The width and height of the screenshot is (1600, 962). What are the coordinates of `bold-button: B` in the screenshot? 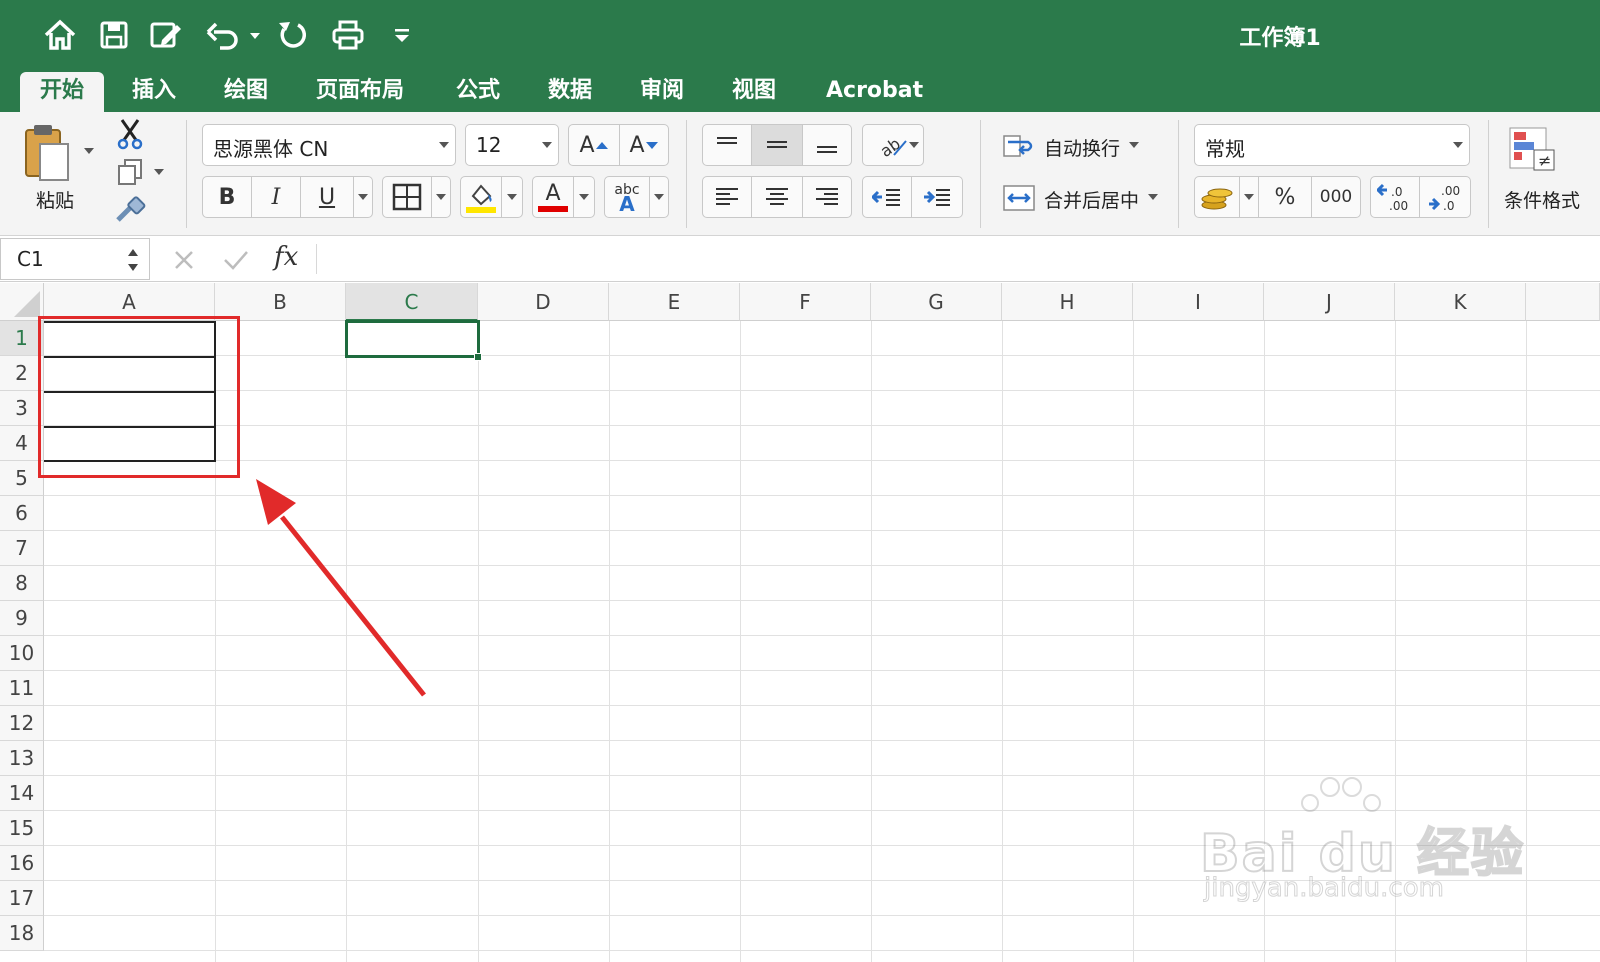 It's located at (227, 197).